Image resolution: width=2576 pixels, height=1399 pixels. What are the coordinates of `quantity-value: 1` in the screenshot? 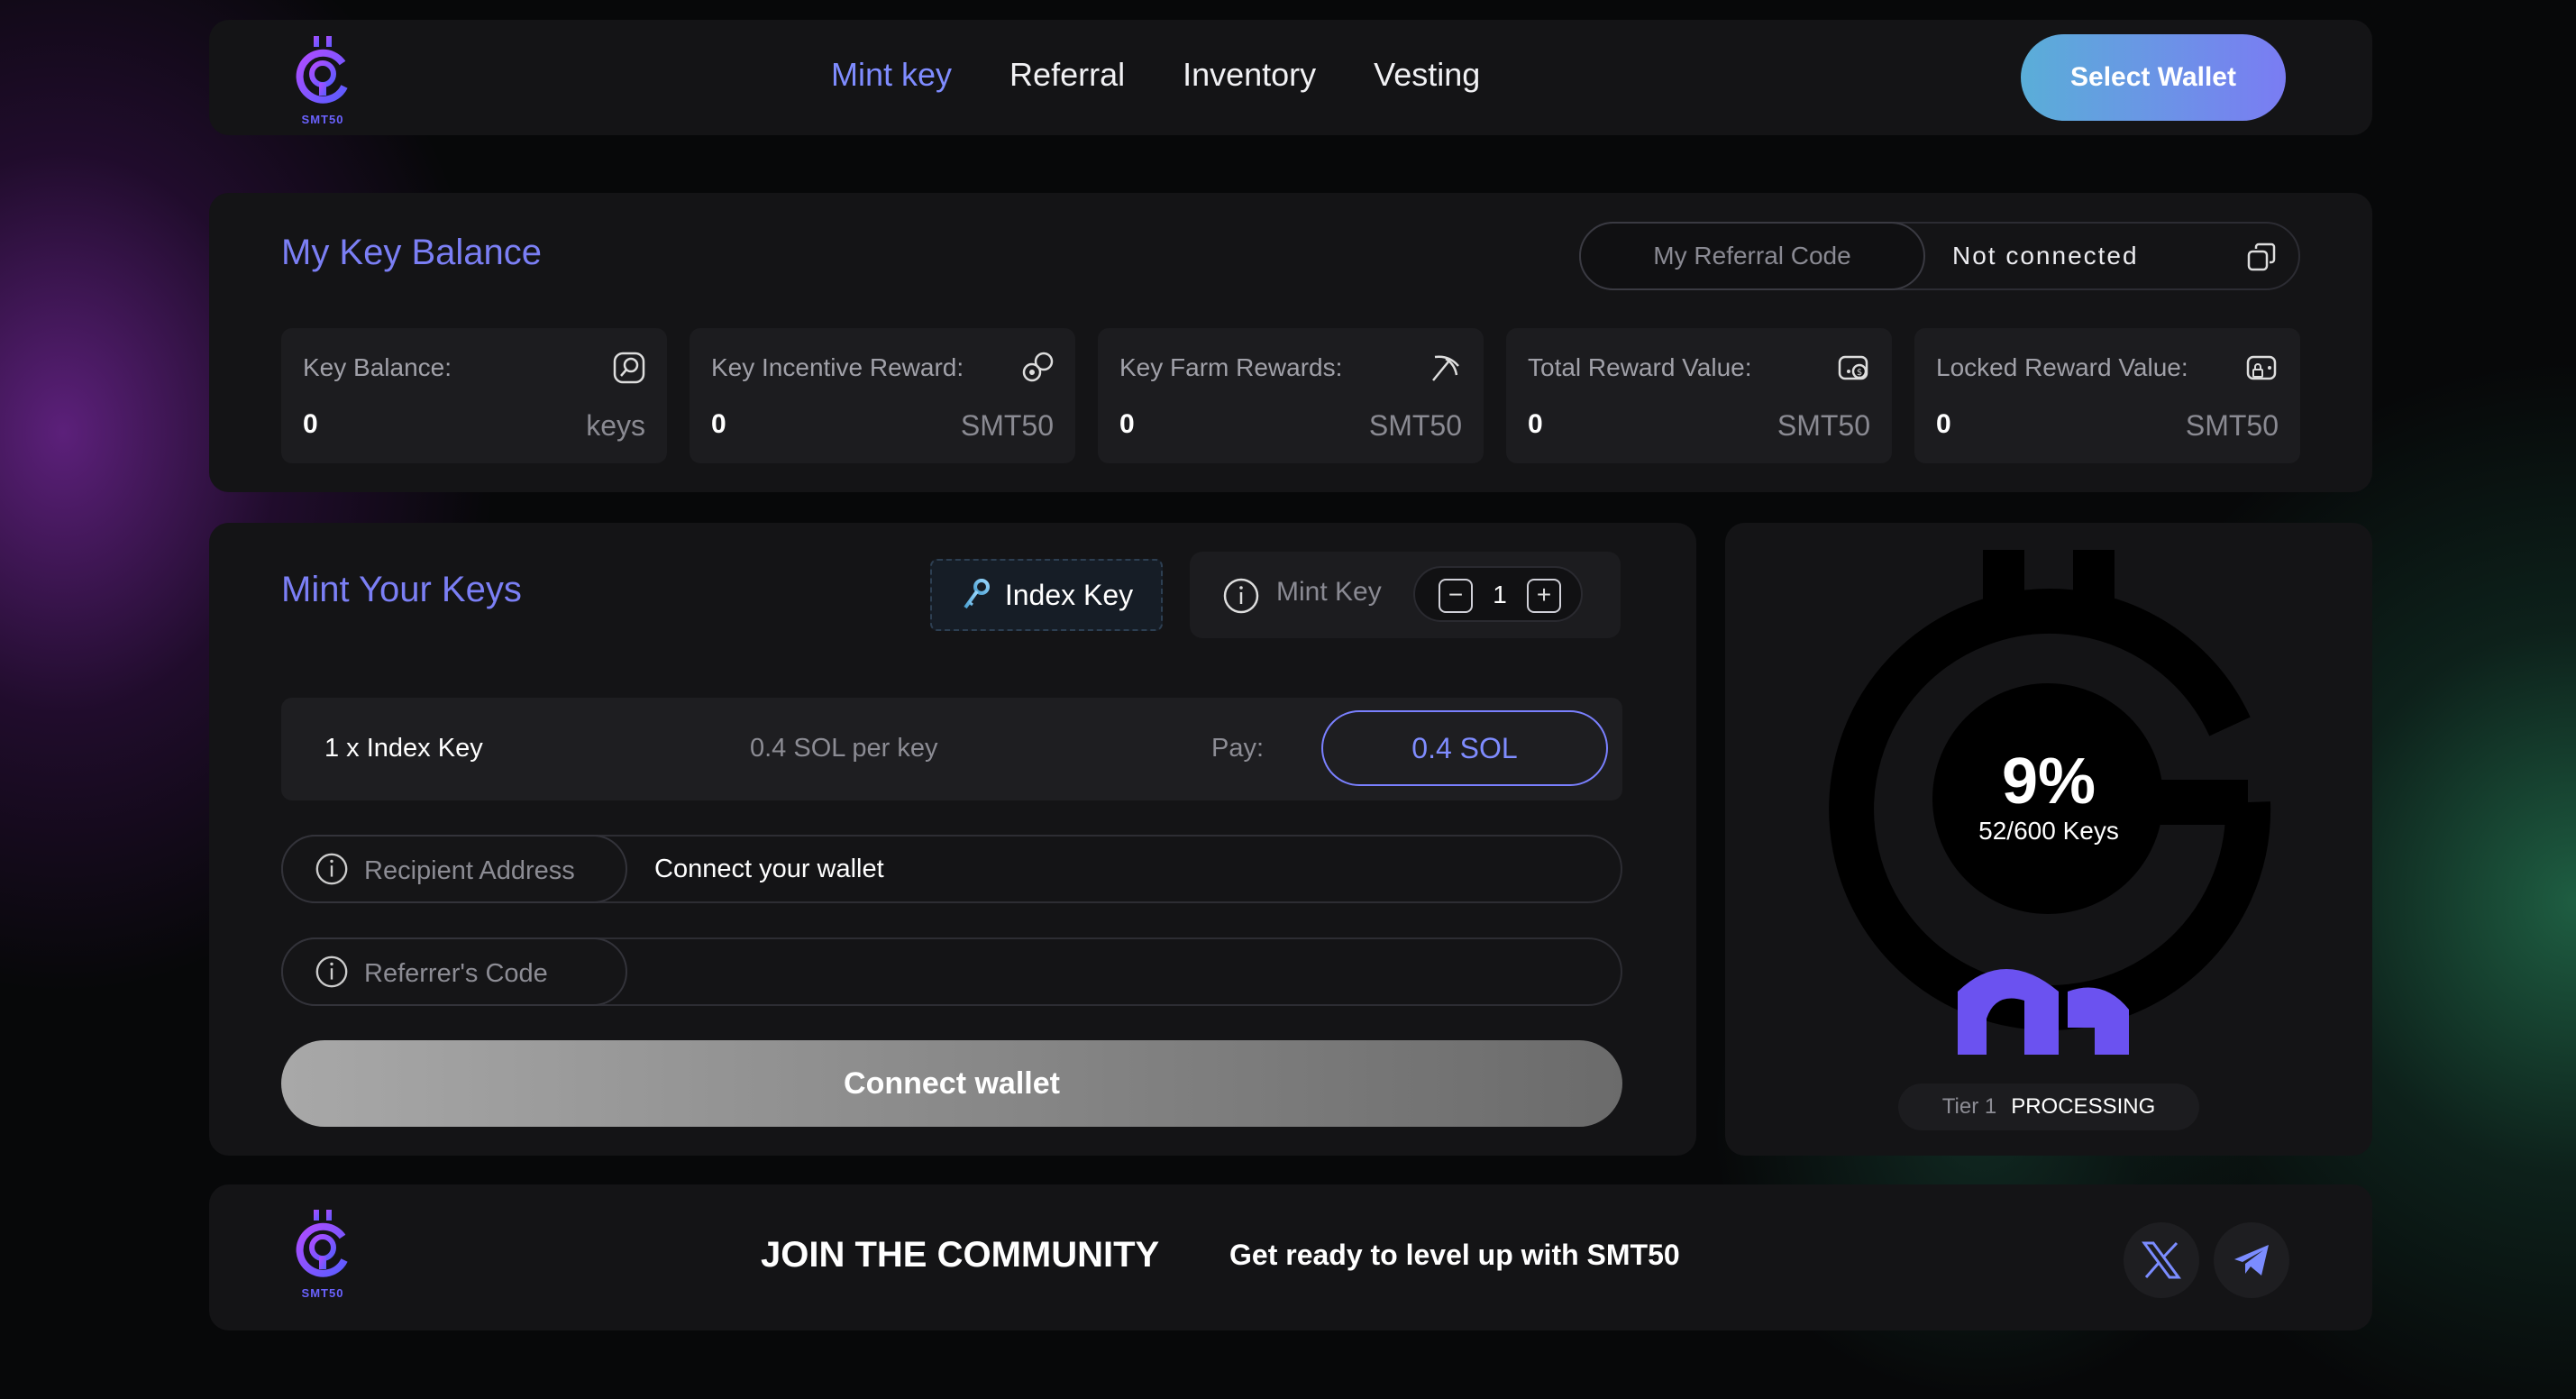 It's located at (1500, 594).